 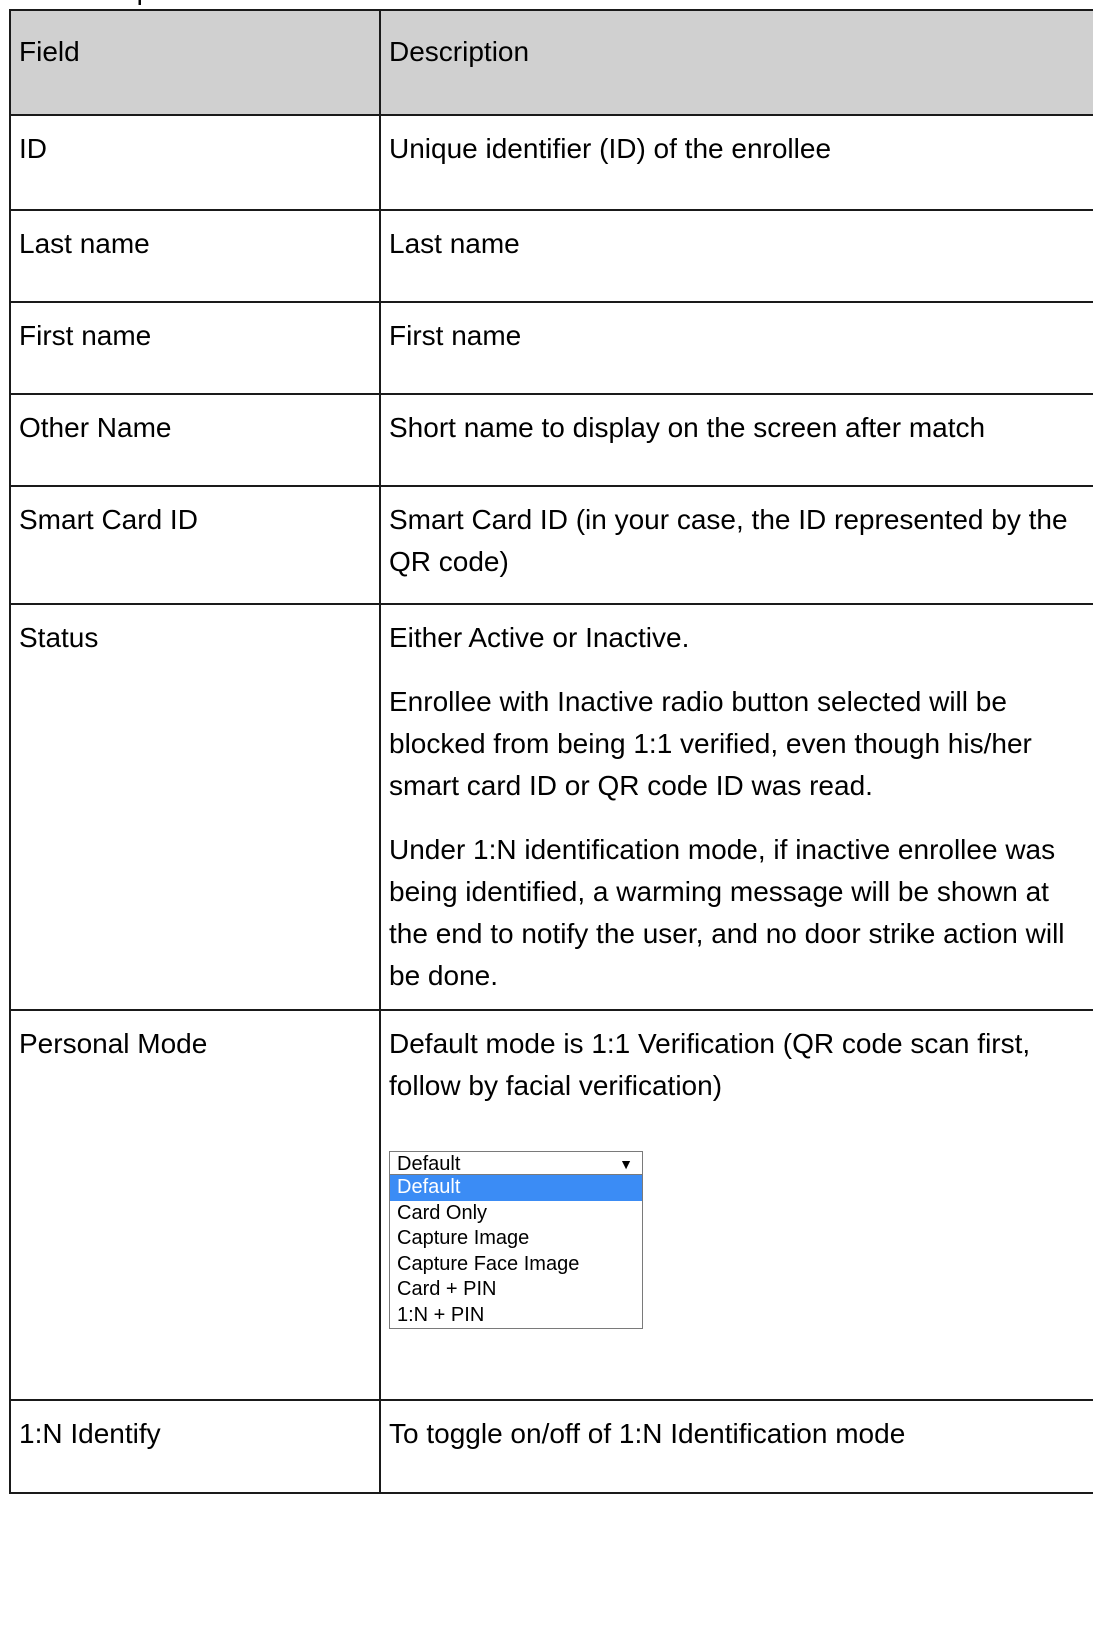 What do you see at coordinates (516, 1290) in the screenshot?
I see `dropdown-option: Card + PIN` at bounding box center [516, 1290].